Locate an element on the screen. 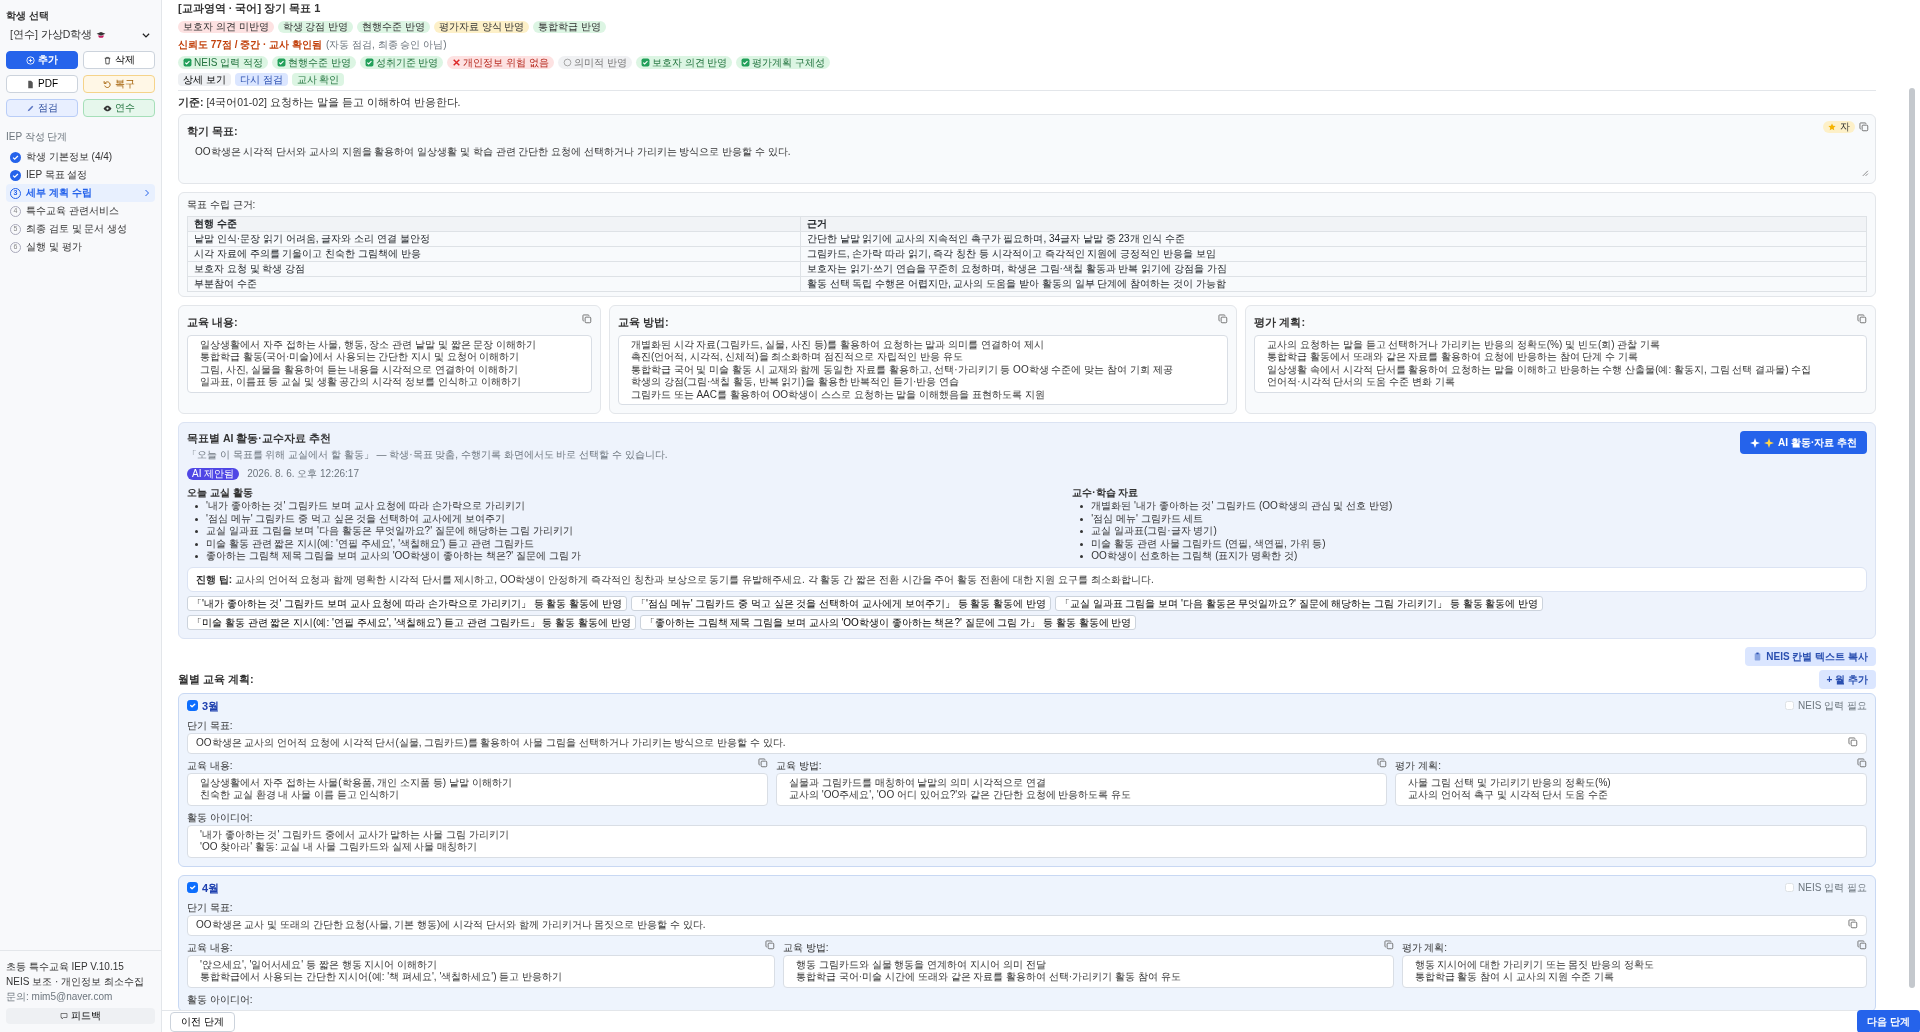 Image resolution: width=1920 pixels, height=1032 pixels. list-item: 좋아하는 그림책 제목 그림을 보며 교사의 'OO학생이 좋아하는 책은?' 질문에 그림 가 is located at coordinates (394, 556).